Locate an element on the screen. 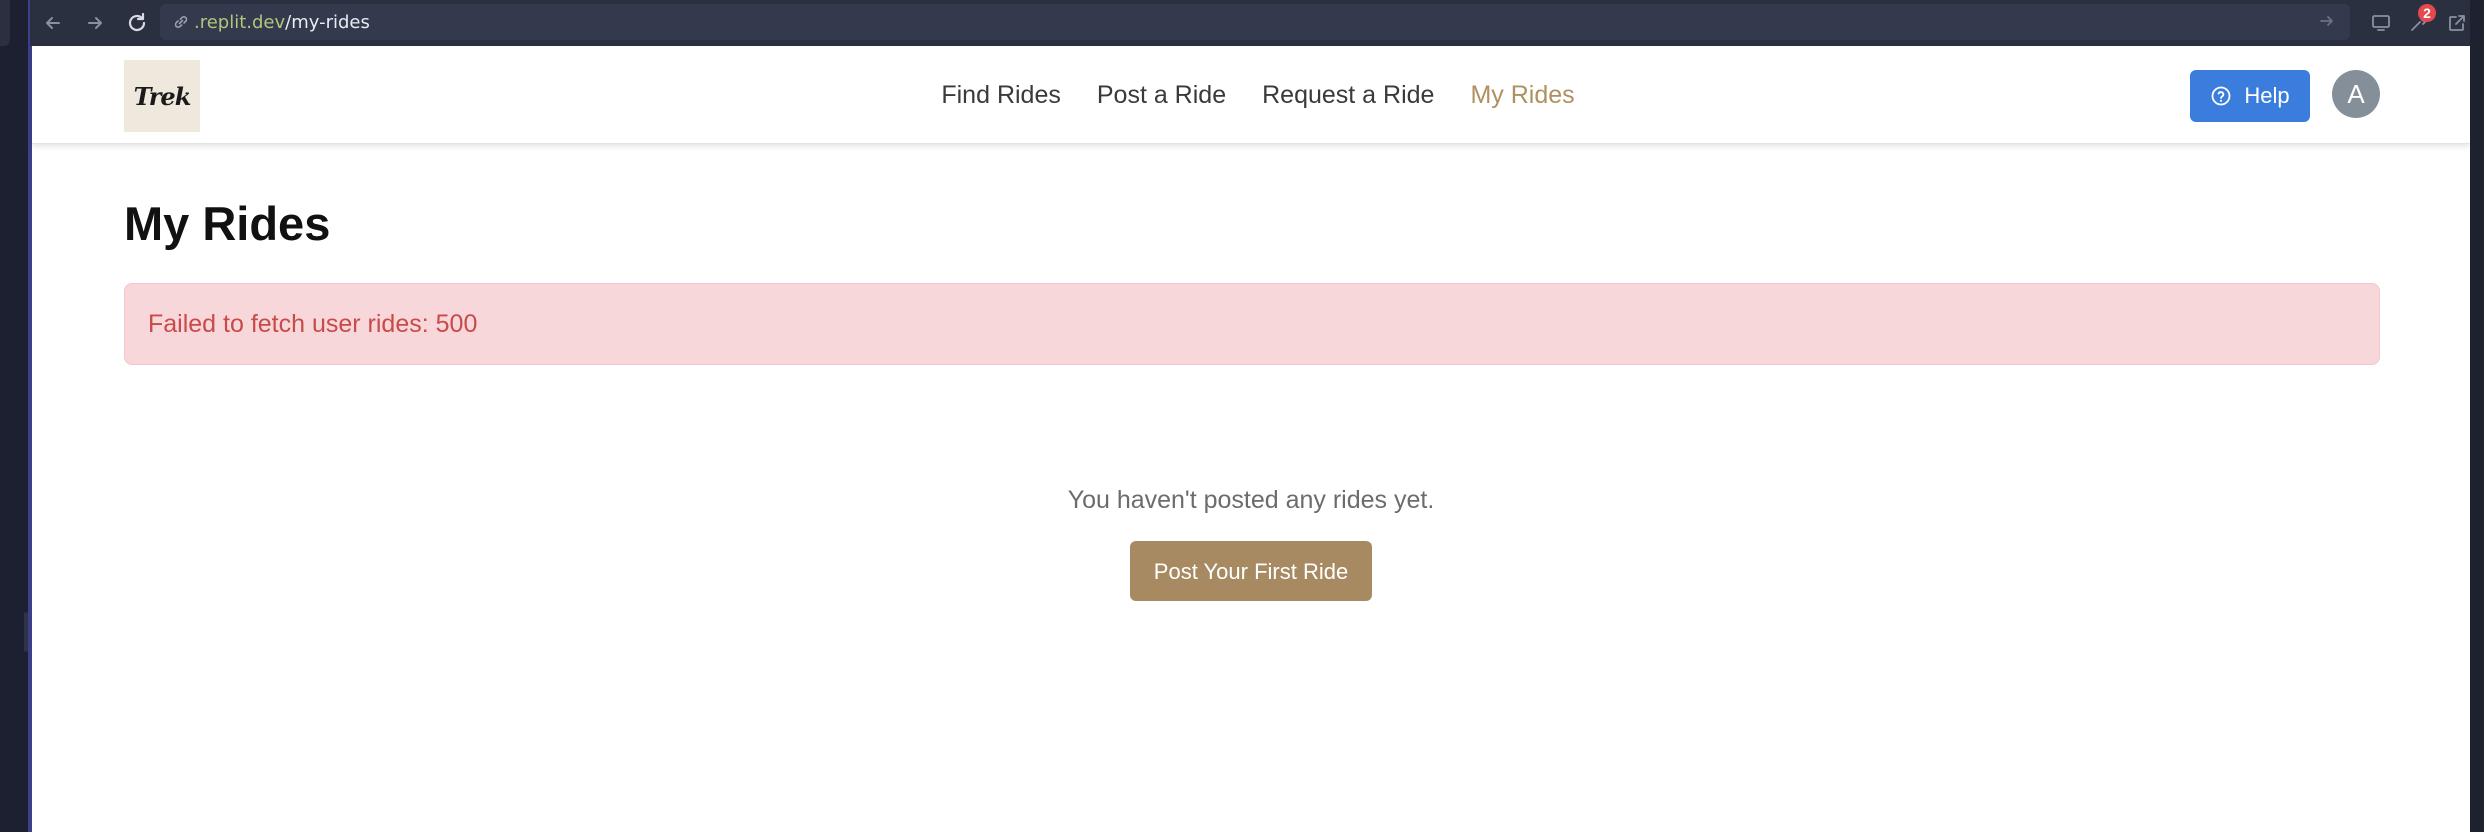 This screenshot has height=832, width=2484. back-icon is located at coordinates (53, 23).